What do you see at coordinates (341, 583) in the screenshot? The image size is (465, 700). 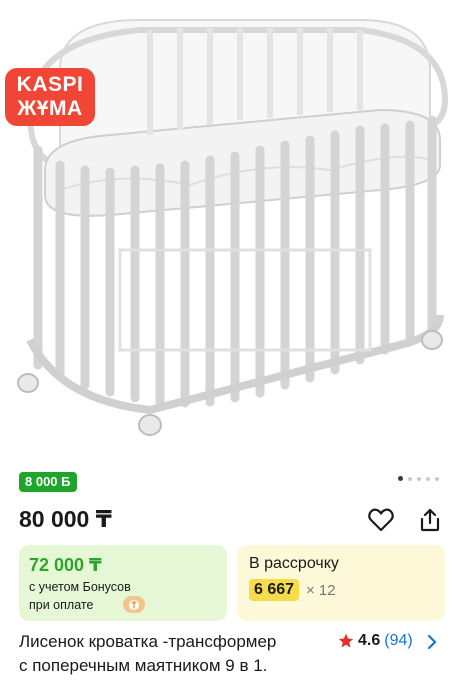 I see `installment-card: В рассрочку 6 667 × 12` at bounding box center [341, 583].